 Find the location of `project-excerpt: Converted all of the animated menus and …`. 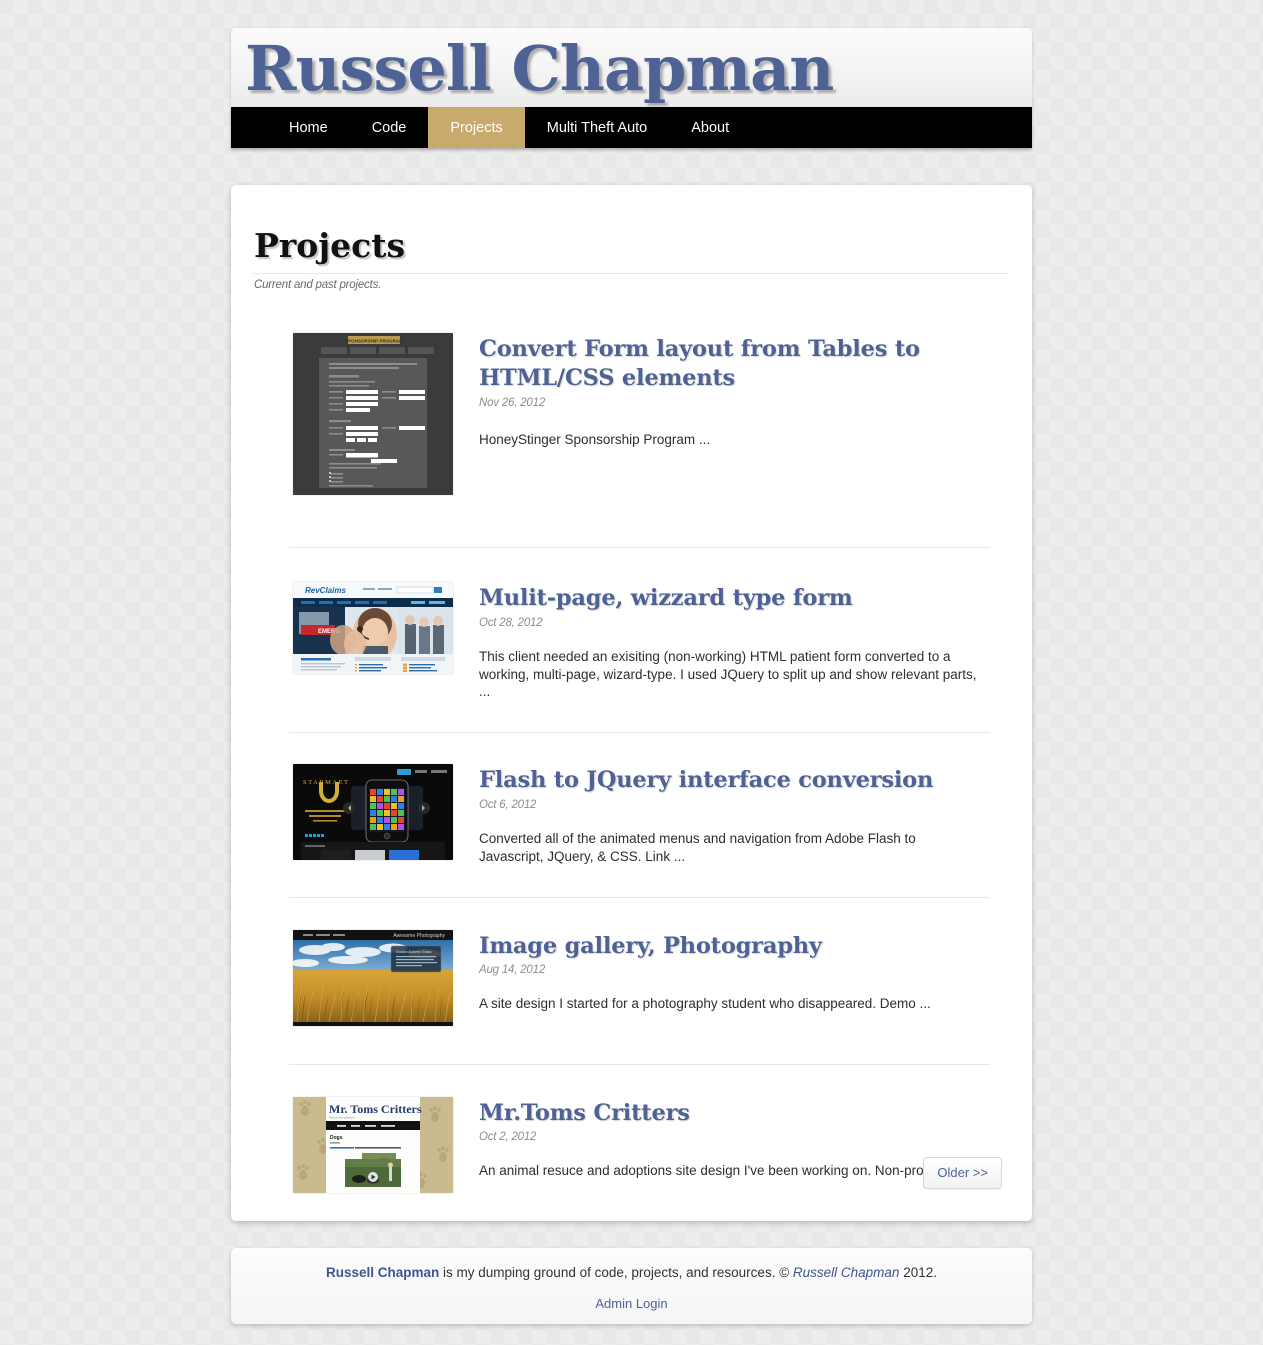

project-excerpt: Converted all of the animated menus and … is located at coordinates (697, 847).